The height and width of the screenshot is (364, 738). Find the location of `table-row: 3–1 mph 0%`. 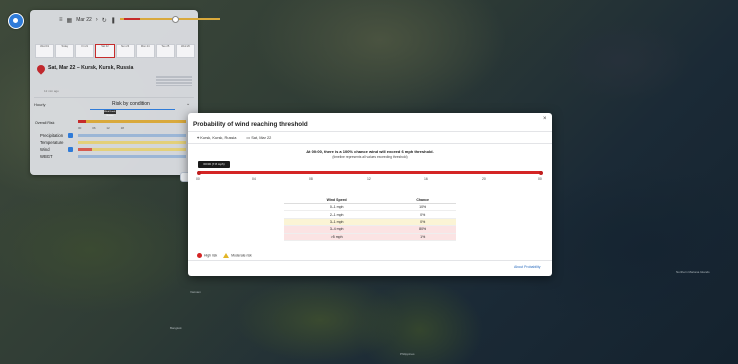

table-row: 3–1 mph 0% is located at coordinates (370, 222).